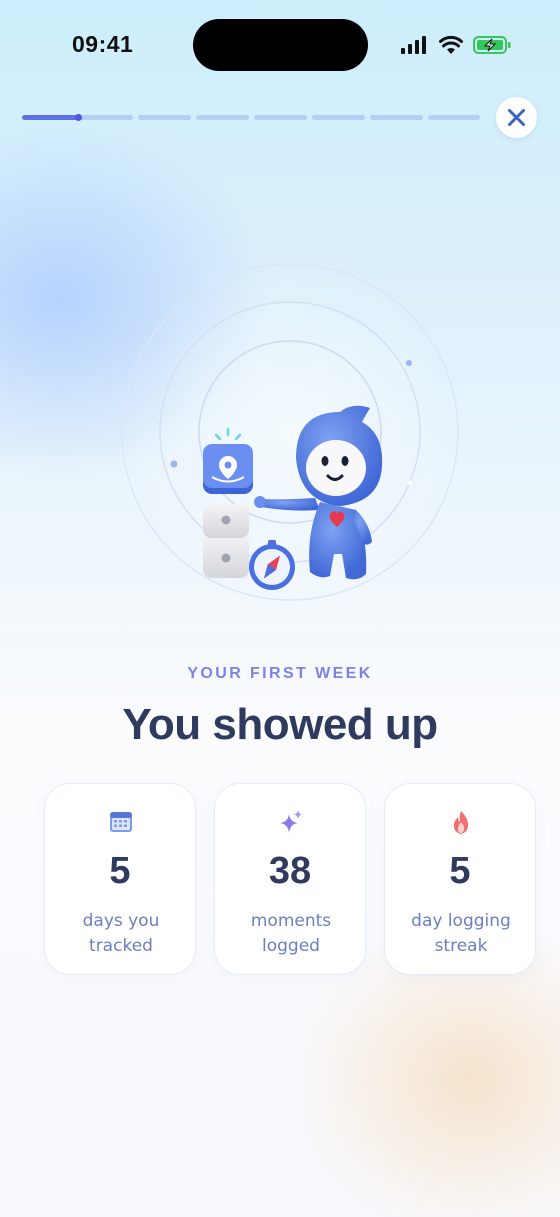 Image resolution: width=560 pixels, height=1217 pixels. What do you see at coordinates (121, 822) in the screenshot?
I see `calendar-icon` at bounding box center [121, 822].